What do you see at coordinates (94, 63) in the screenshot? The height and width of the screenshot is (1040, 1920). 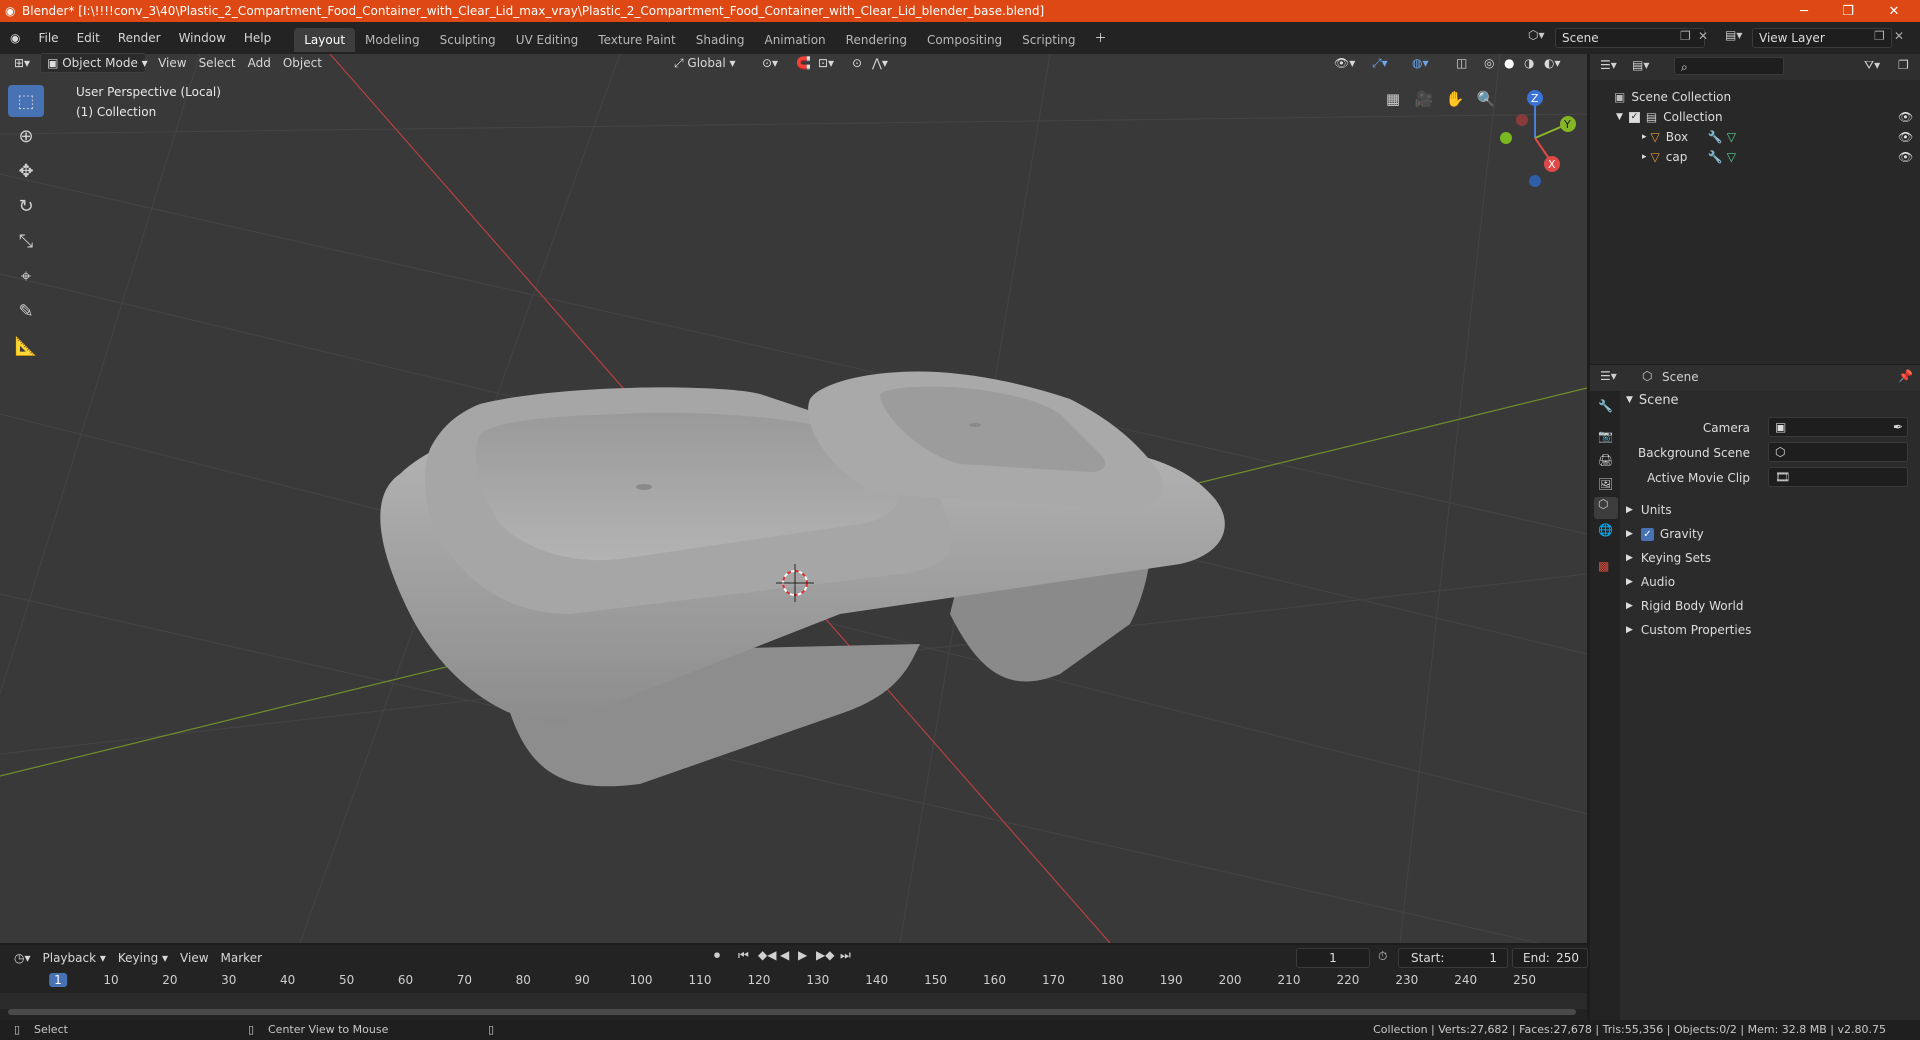 I see `mode-selector: ▣ Object Mode ▾` at bounding box center [94, 63].